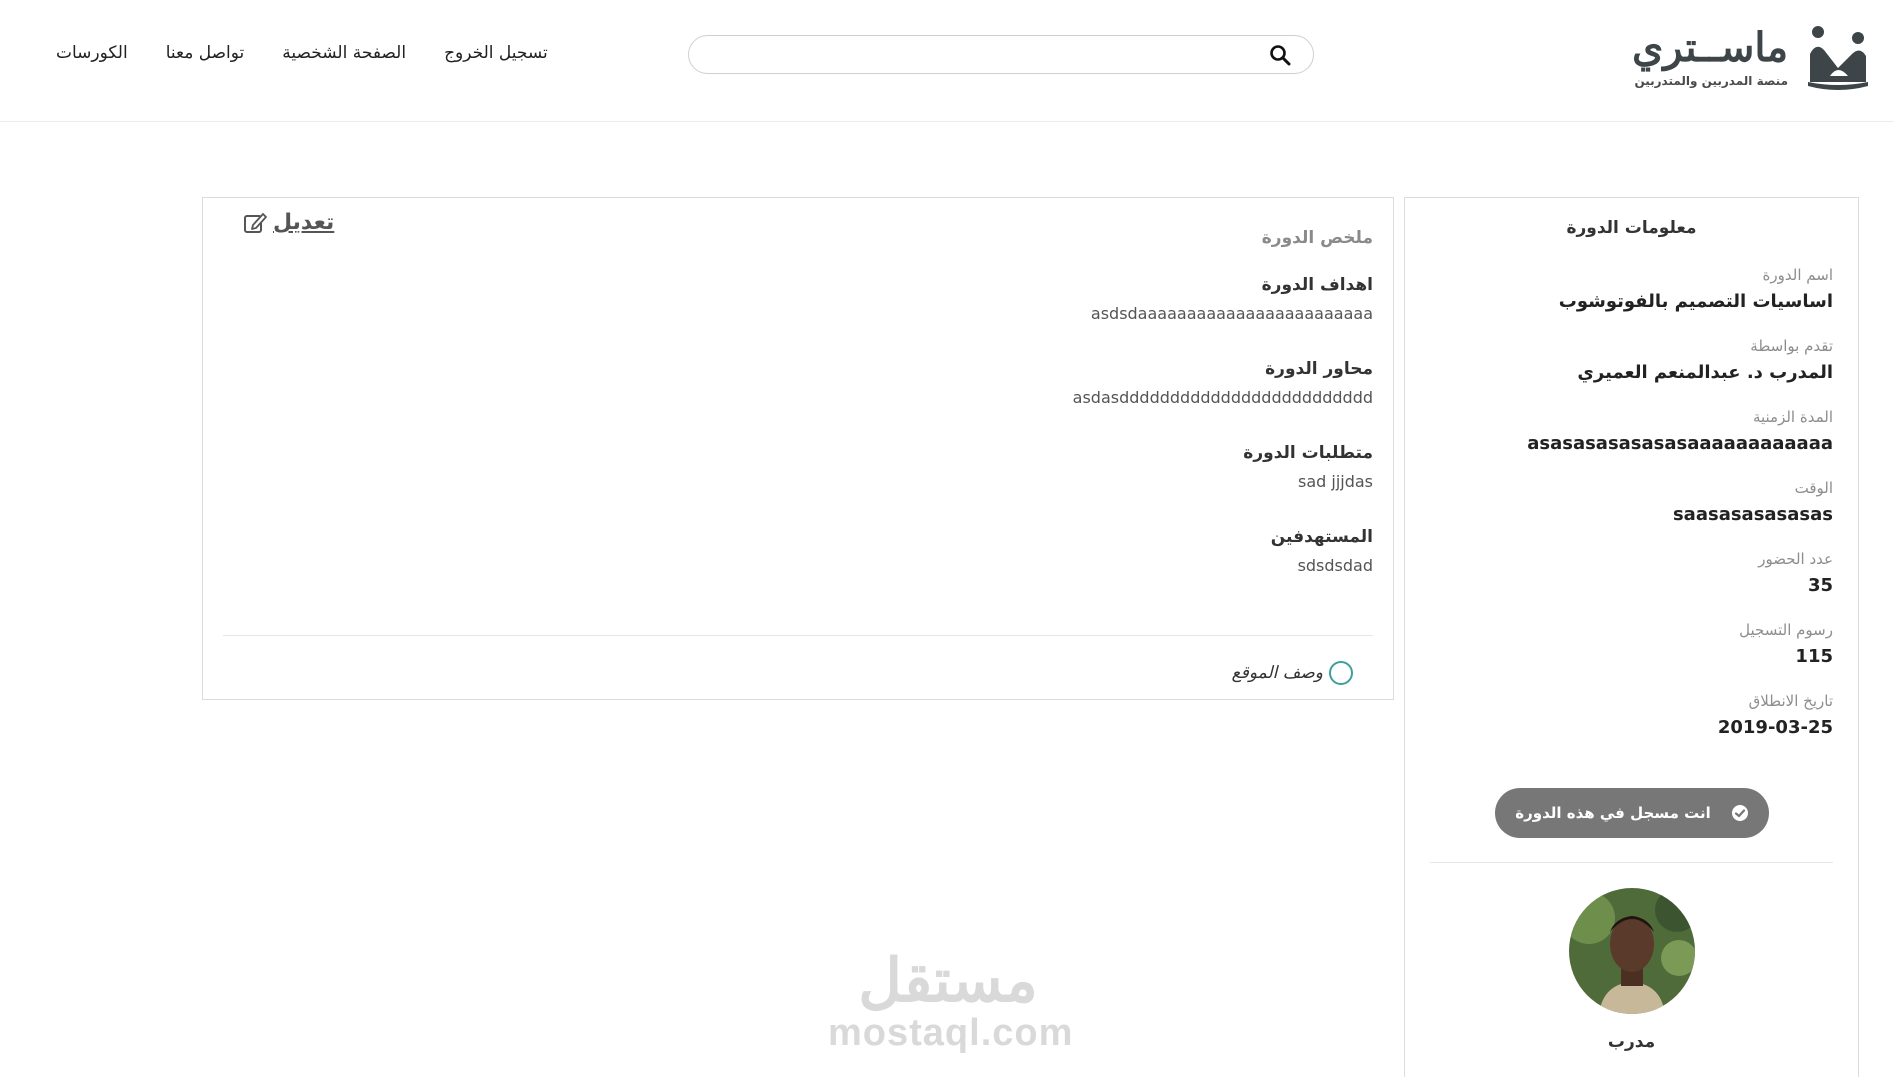 The width and height of the screenshot is (1894, 1077). I want to click on logo-mark-icon, so click(1838, 58).